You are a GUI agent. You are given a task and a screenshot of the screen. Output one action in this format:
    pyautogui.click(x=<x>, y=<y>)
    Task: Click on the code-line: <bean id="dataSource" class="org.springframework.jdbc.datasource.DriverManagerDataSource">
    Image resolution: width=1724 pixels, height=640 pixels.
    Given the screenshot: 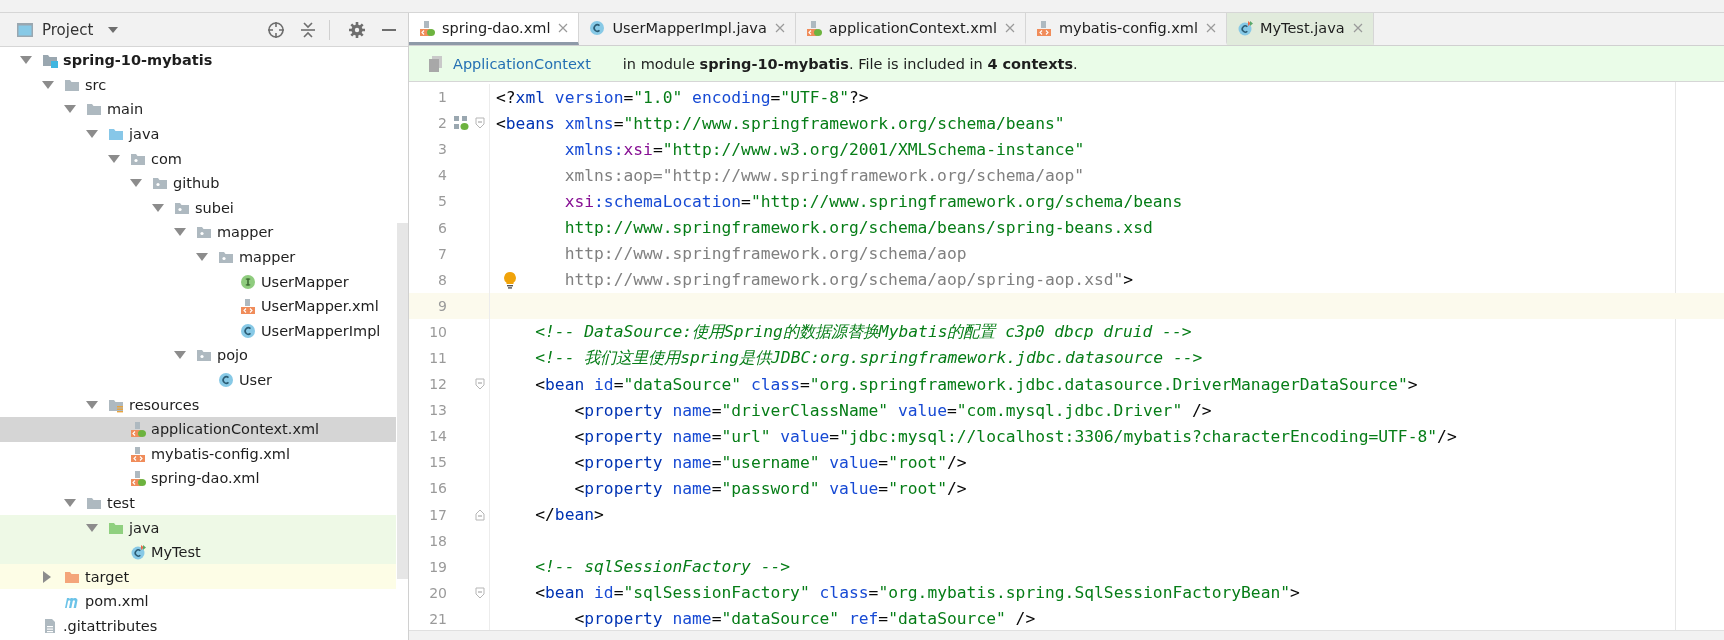 What is the action you would take?
    pyautogui.click(x=976, y=384)
    